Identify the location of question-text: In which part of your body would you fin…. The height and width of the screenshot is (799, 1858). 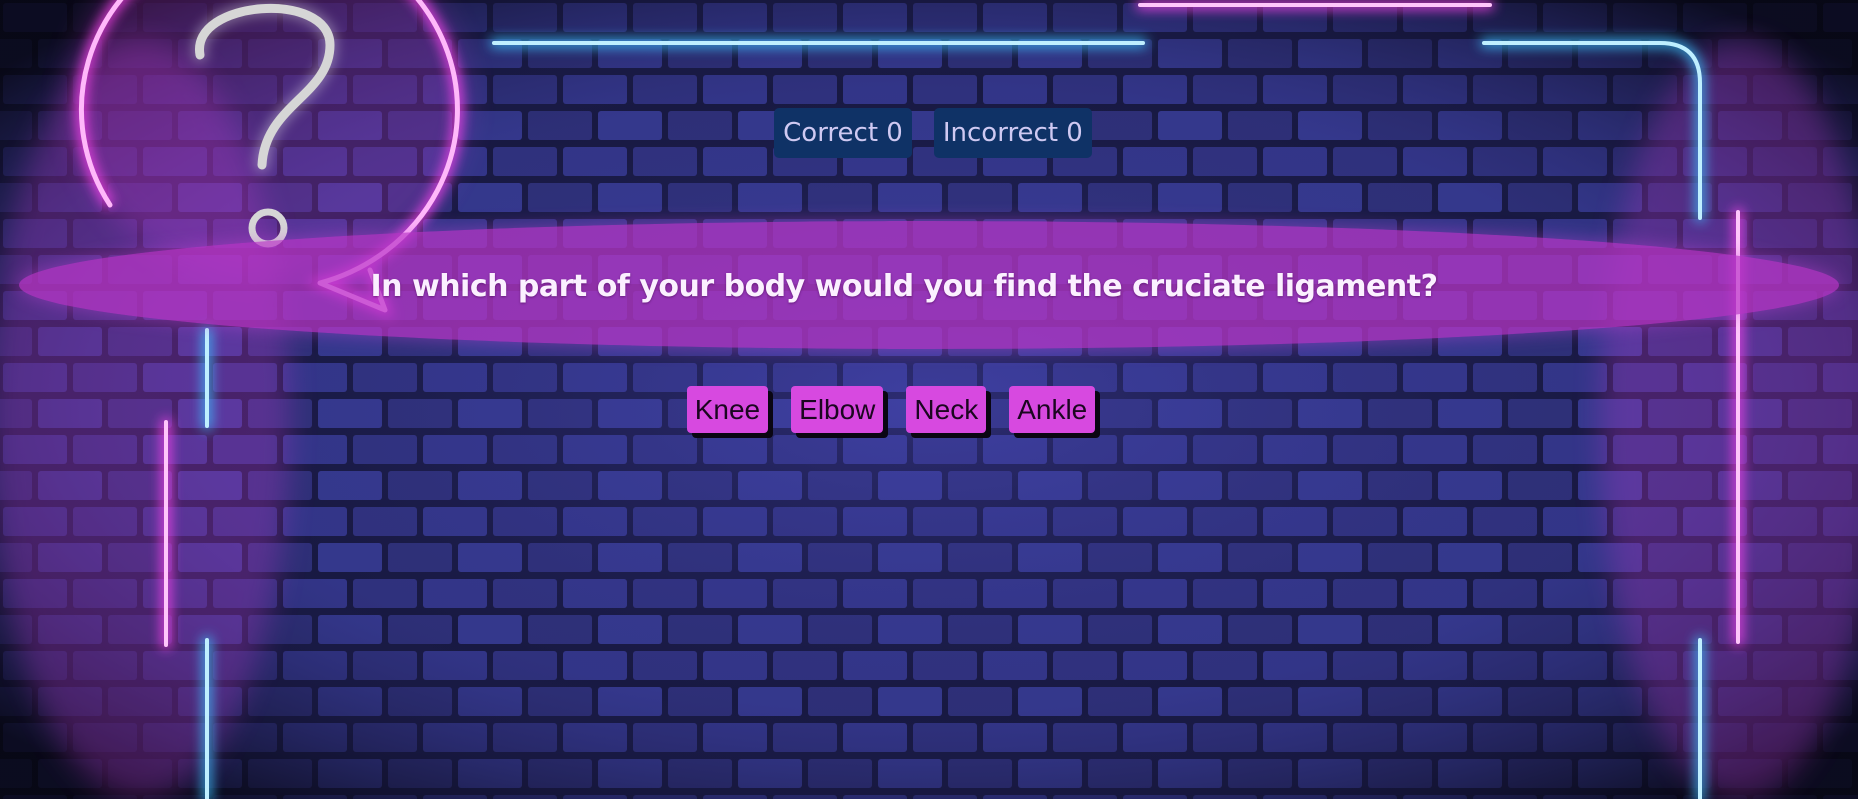
(904, 286).